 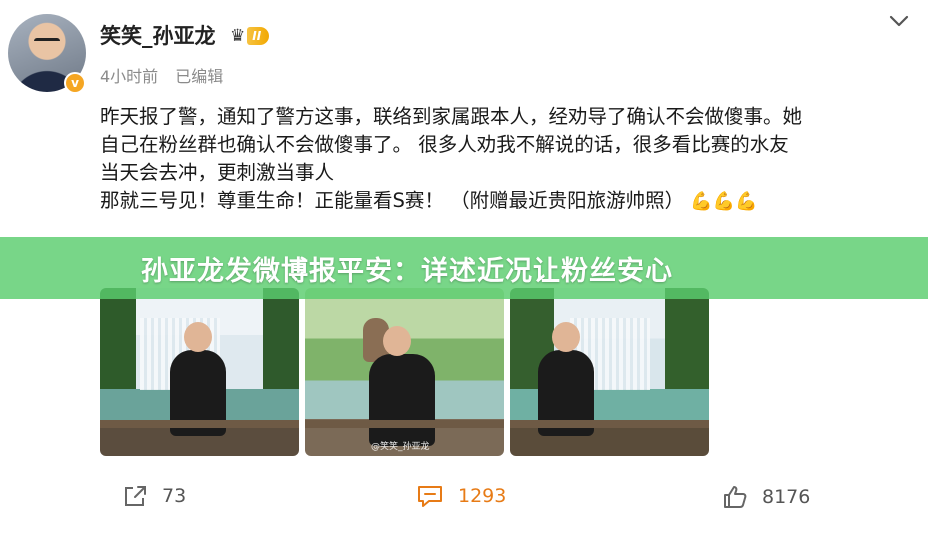 What do you see at coordinates (238, 36) in the screenshot?
I see `crown-icon: ♛` at bounding box center [238, 36].